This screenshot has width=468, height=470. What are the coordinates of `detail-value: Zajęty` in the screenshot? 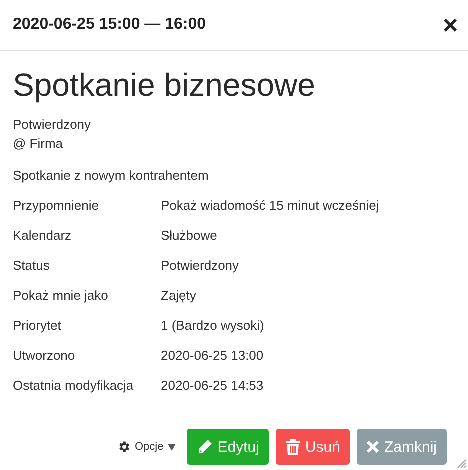 It's located at (179, 295).